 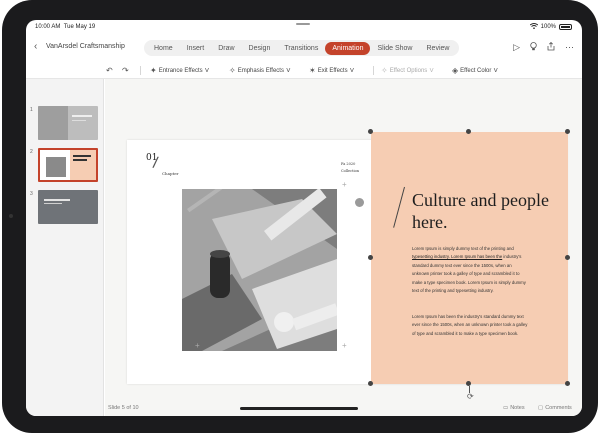 I want to click on paint-bucket-icon: ◈, so click(x=455, y=70).